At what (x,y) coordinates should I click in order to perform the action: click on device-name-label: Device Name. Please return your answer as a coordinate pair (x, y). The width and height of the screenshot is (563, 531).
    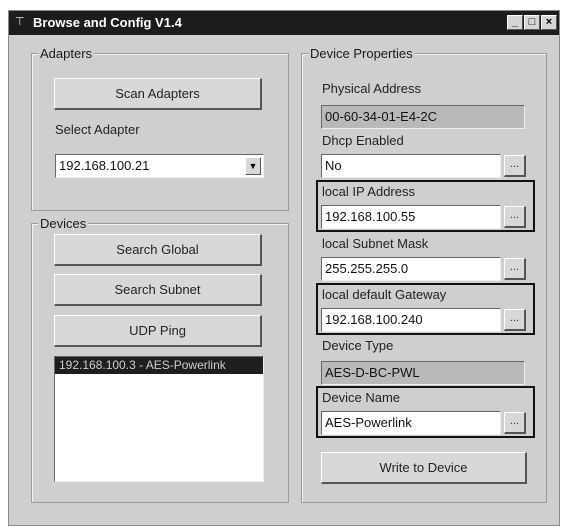
    Looking at the image, I should click on (361, 397).